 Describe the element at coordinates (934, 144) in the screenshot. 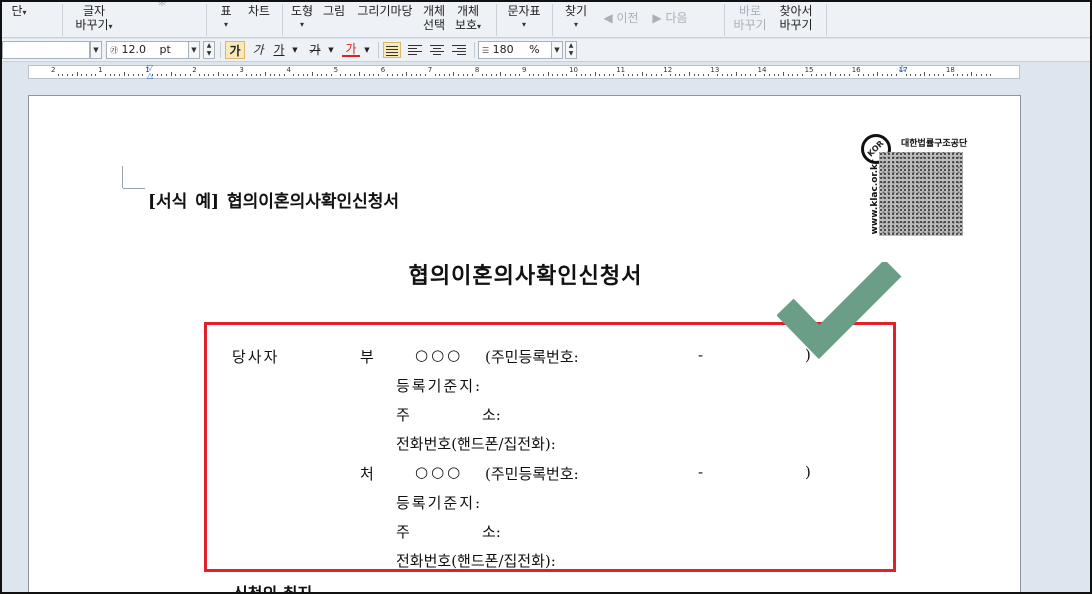

I see `logo-org-name: 대한법률구조공단` at that location.